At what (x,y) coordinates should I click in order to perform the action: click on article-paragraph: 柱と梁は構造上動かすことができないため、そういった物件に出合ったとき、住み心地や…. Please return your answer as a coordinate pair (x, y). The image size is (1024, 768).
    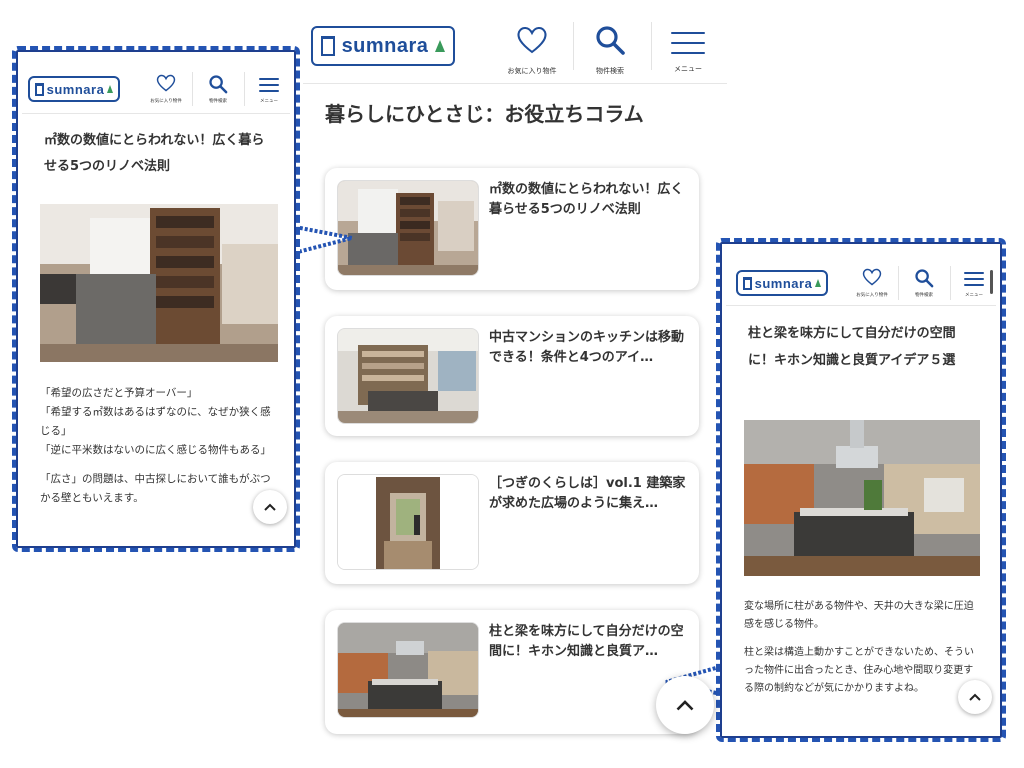
    Looking at the image, I should click on (859, 670).